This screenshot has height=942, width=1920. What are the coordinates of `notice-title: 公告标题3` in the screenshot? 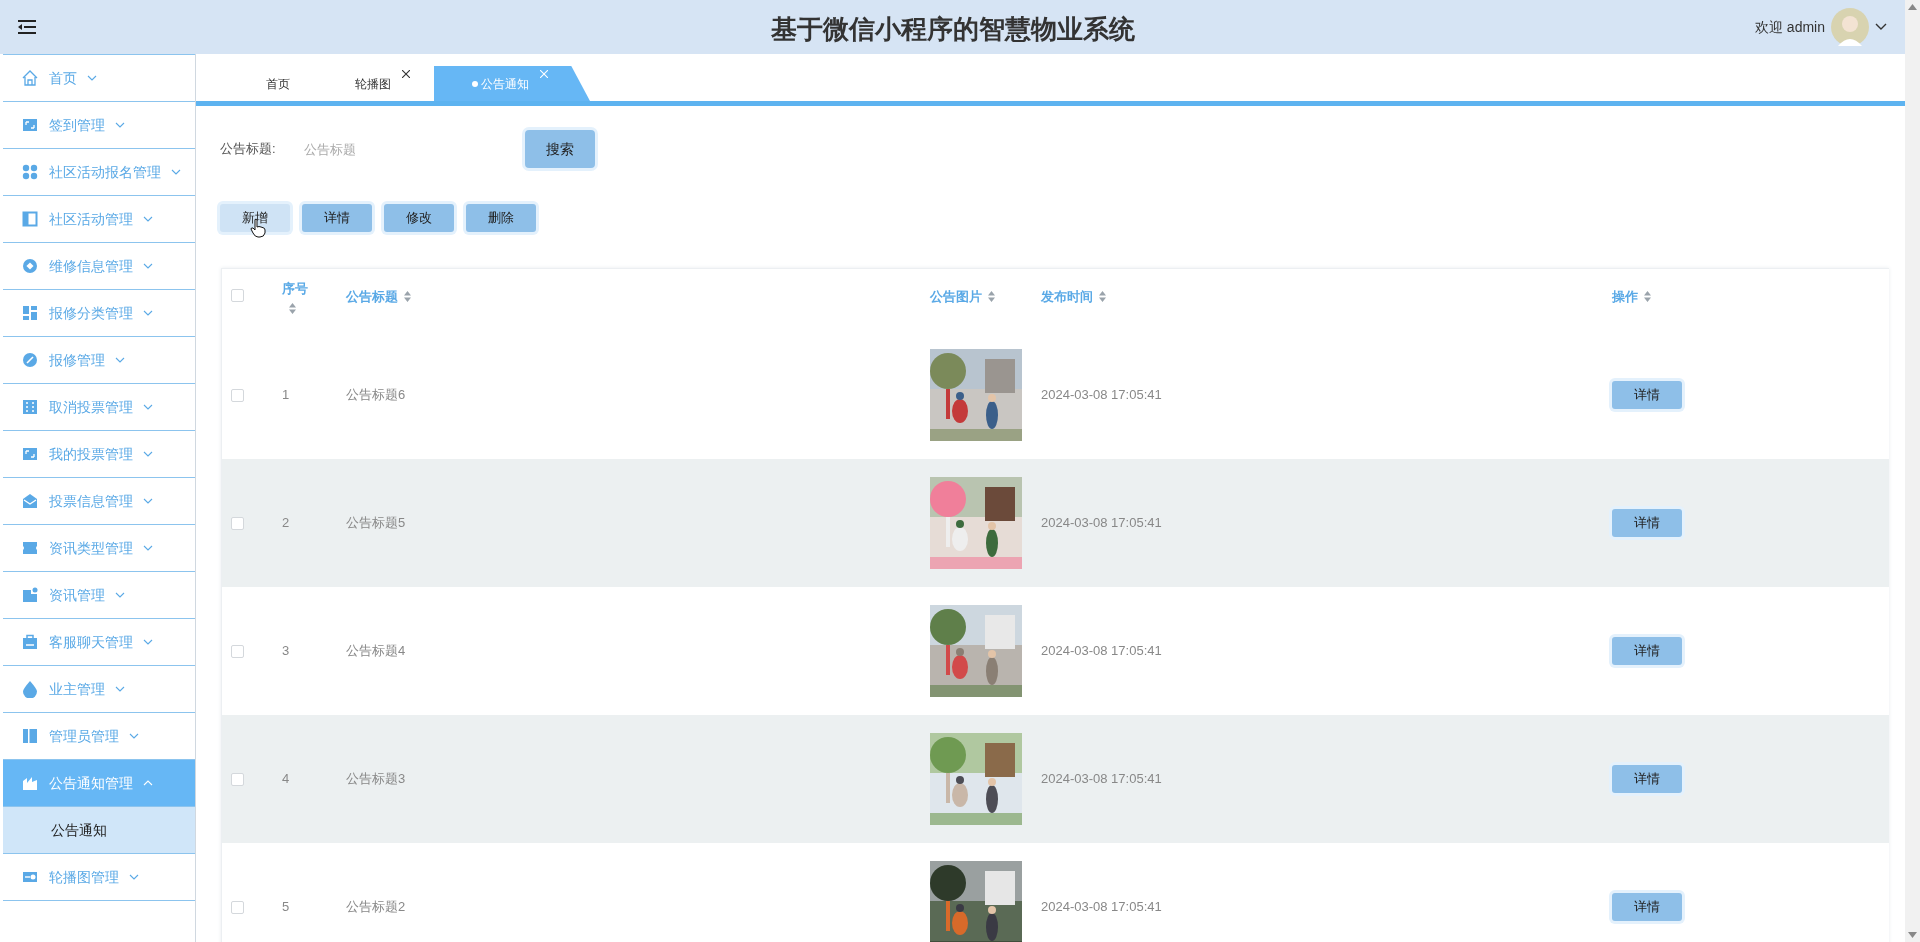 It's located at (376, 779).